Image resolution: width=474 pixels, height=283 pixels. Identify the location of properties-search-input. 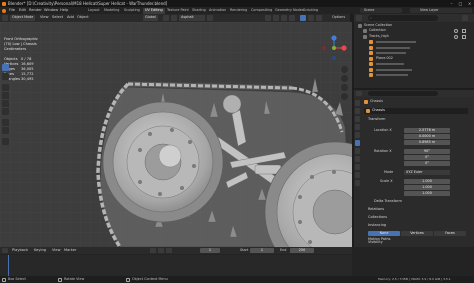
(403, 93).